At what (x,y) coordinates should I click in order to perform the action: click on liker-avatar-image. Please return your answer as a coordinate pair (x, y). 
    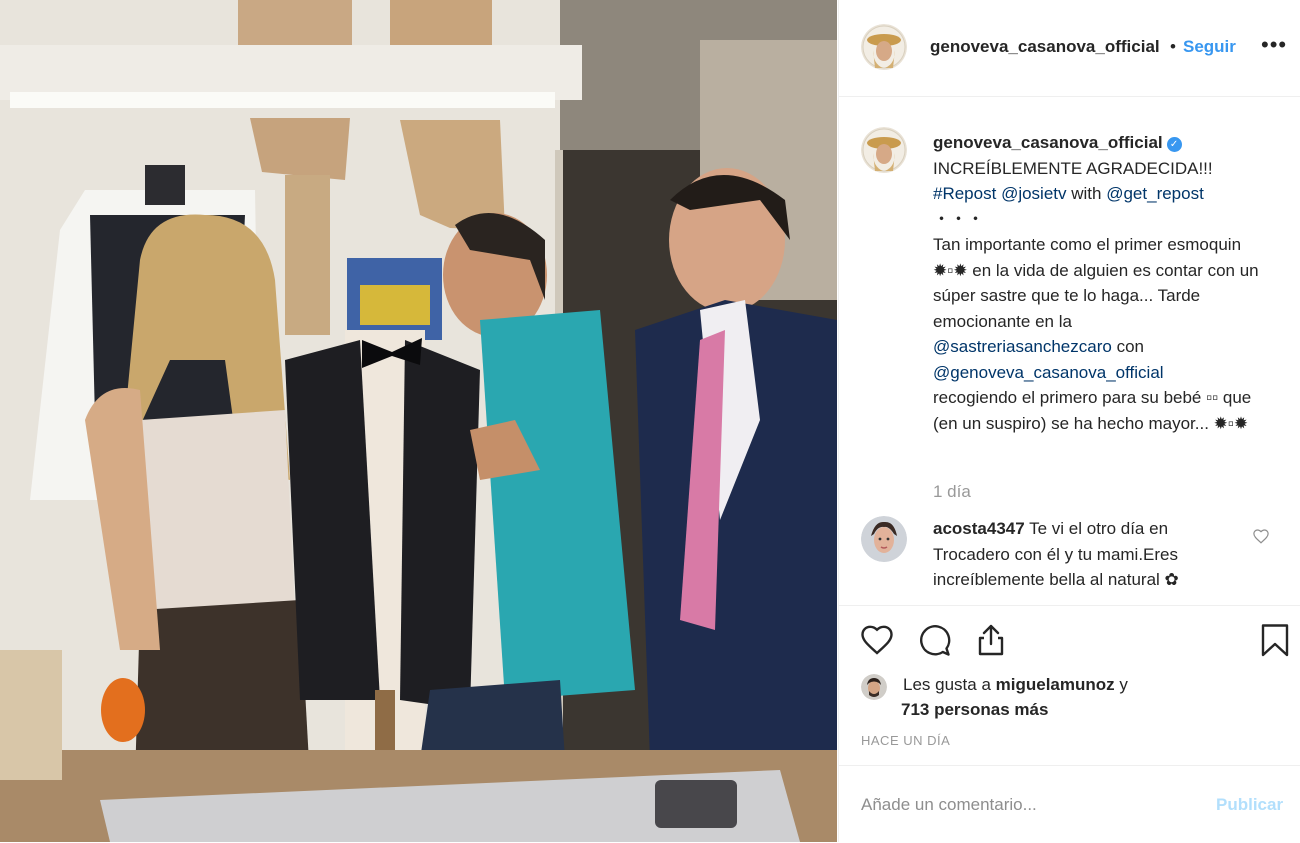
    Looking at the image, I should click on (874, 687).